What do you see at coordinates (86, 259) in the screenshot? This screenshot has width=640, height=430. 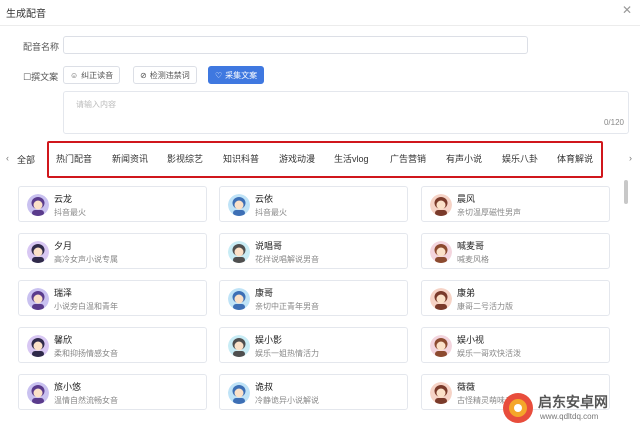 I see `voice-description: 高冷女声小说专属` at bounding box center [86, 259].